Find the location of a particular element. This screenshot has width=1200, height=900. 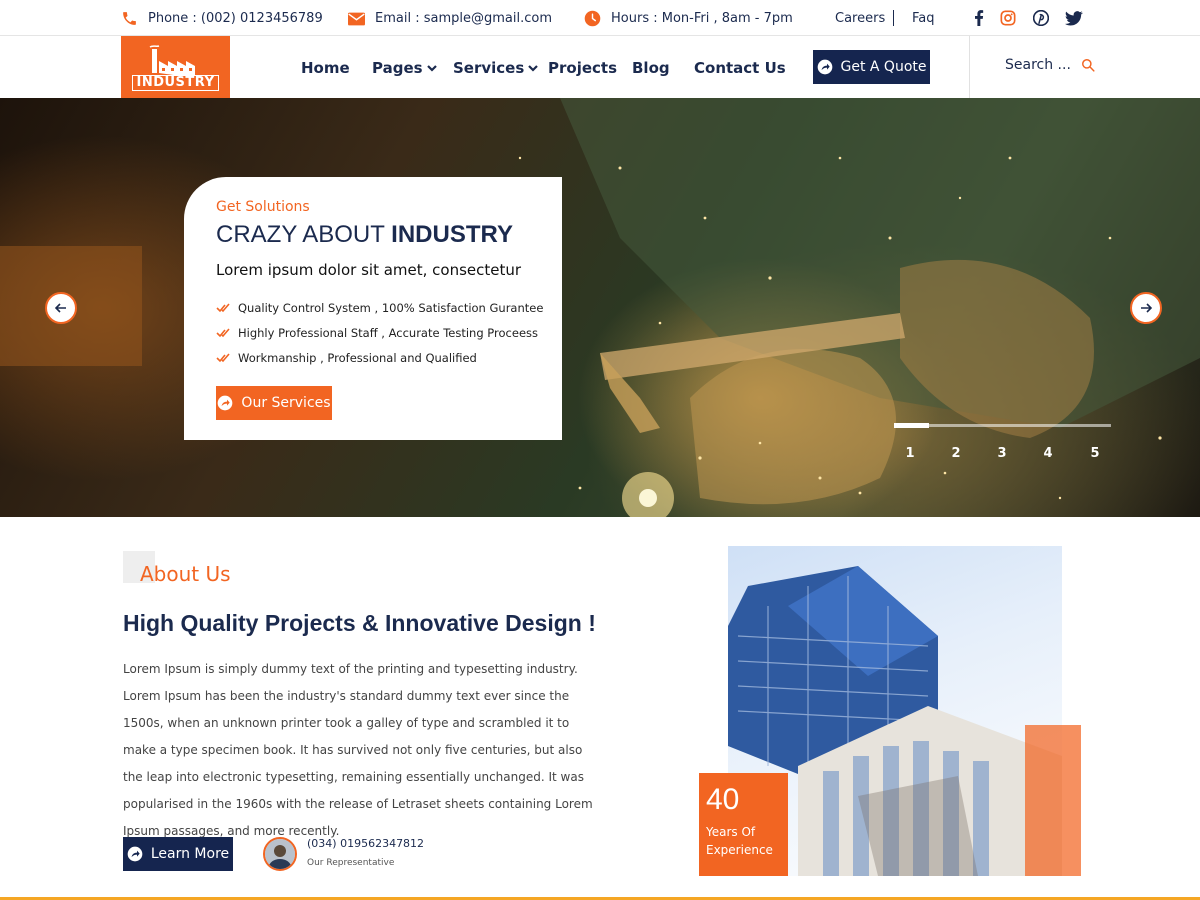

representative-phone: (034) 019562347812 is located at coordinates (365, 843).